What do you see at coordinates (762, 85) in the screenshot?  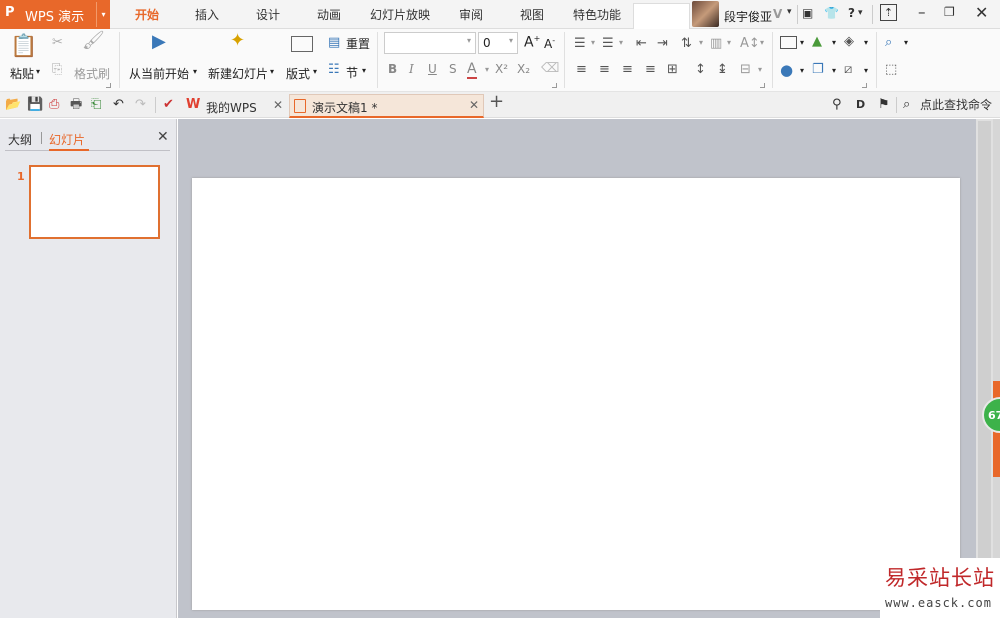 I see `paragraph-launcher-icon` at bounding box center [762, 85].